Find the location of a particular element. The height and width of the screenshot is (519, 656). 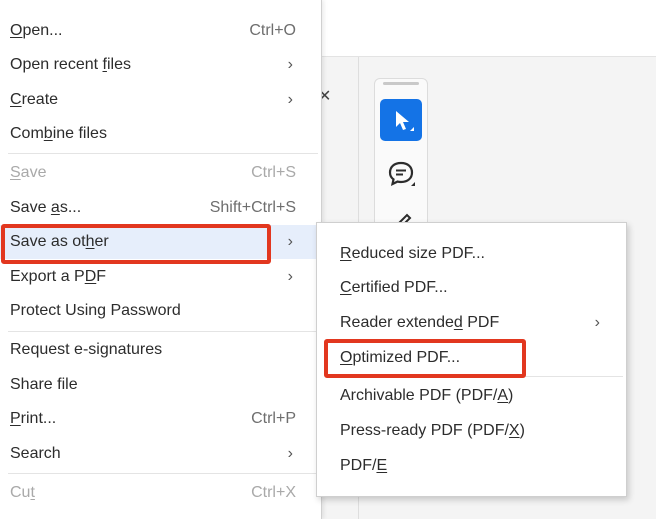

menu-item-request-esignatures: Request e-signatures is located at coordinates (160, 350).